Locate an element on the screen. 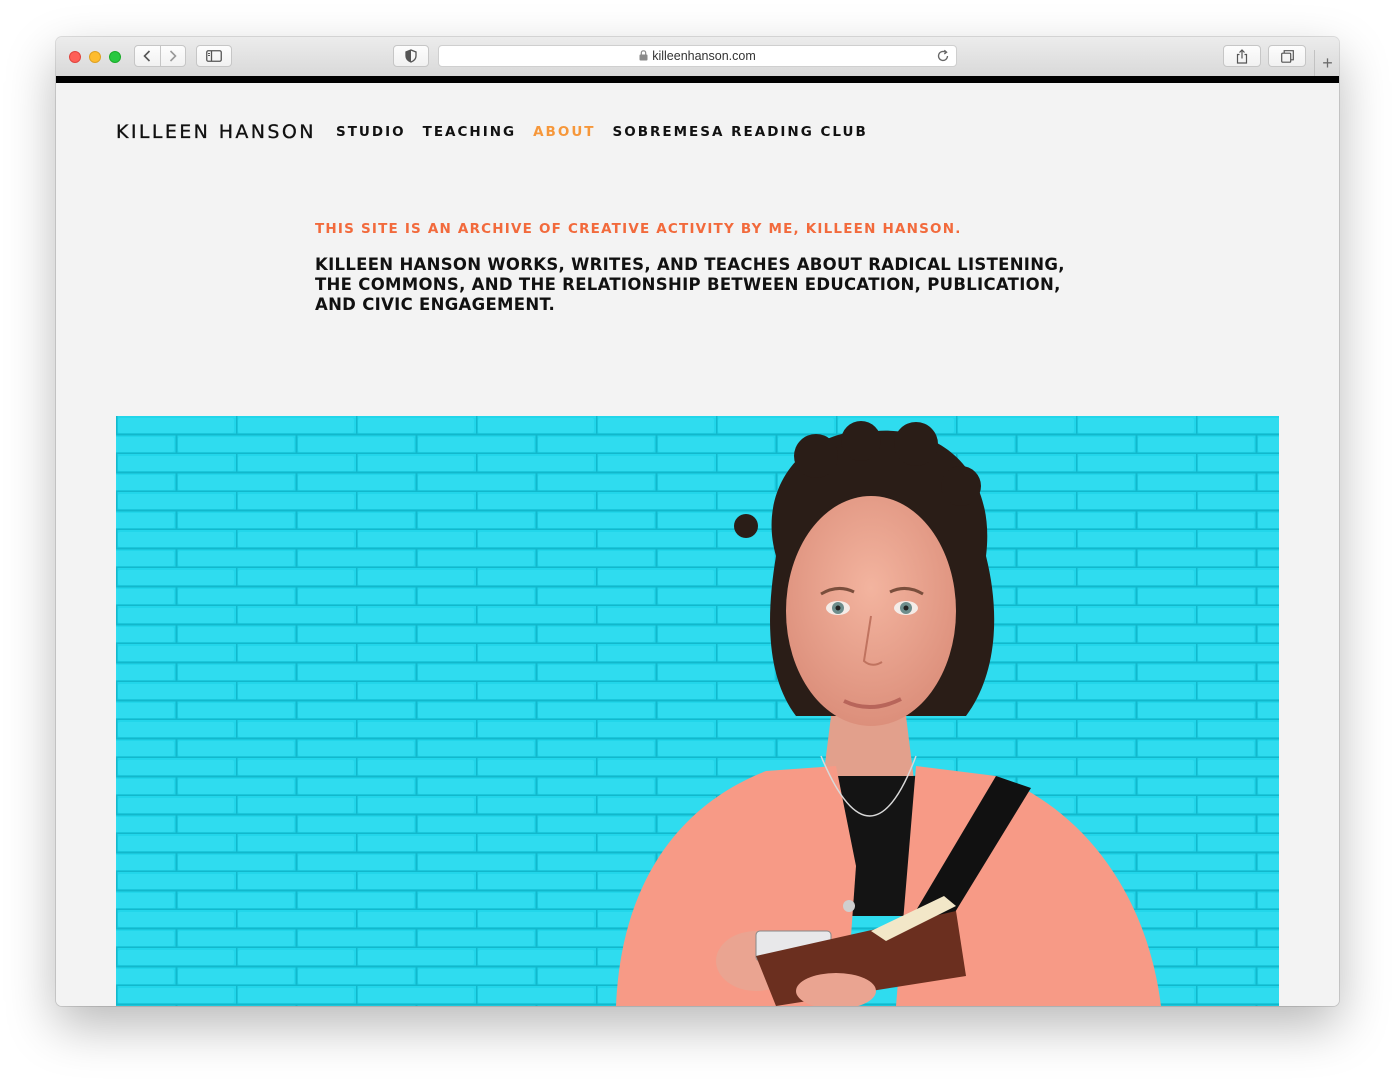 The height and width of the screenshot is (1080, 1395). address-bar: killeenhanson.com is located at coordinates (697, 56).